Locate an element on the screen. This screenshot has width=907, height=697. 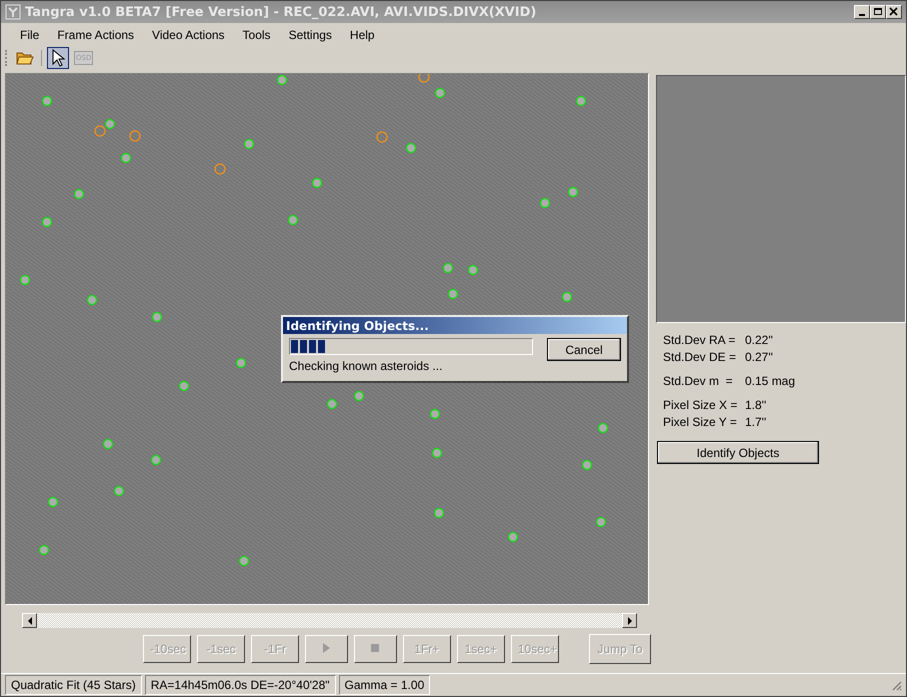
maximize-icon is located at coordinates (878, 12).